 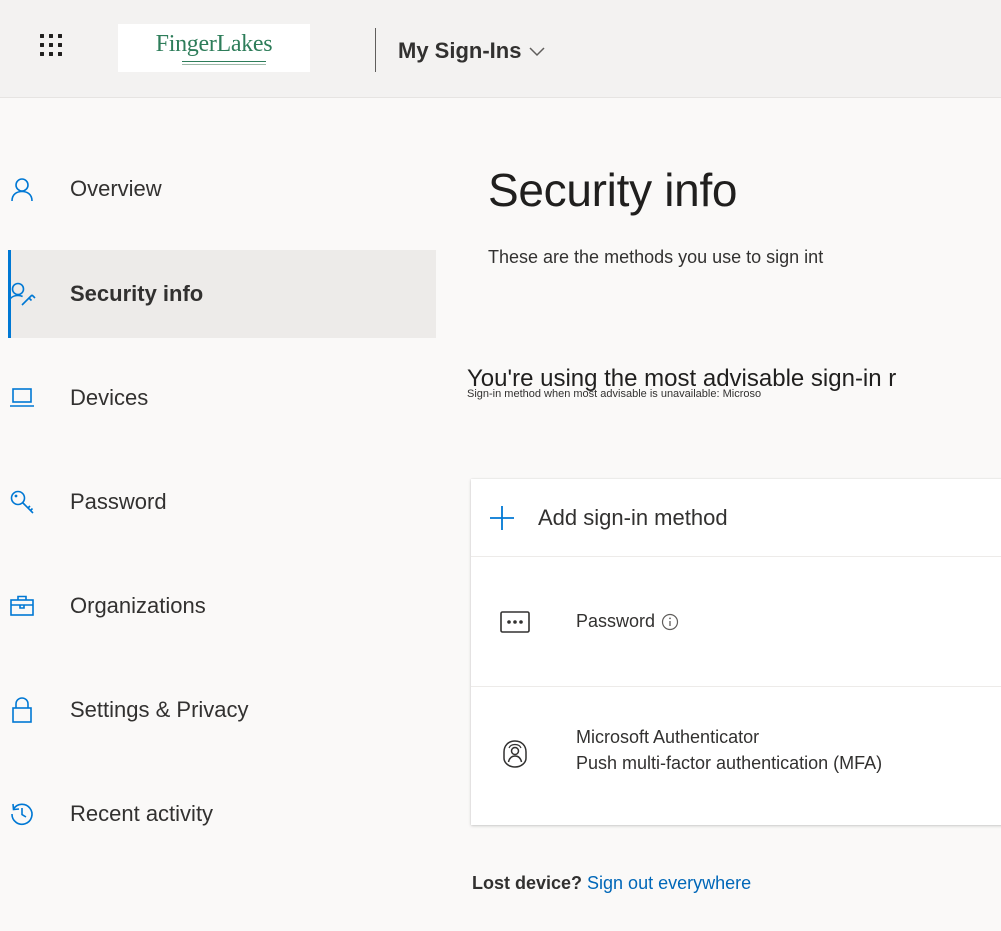 What do you see at coordinates (22, 398) in the screenshot?
I see `laptop-icon` at bounding box center [22, 398].